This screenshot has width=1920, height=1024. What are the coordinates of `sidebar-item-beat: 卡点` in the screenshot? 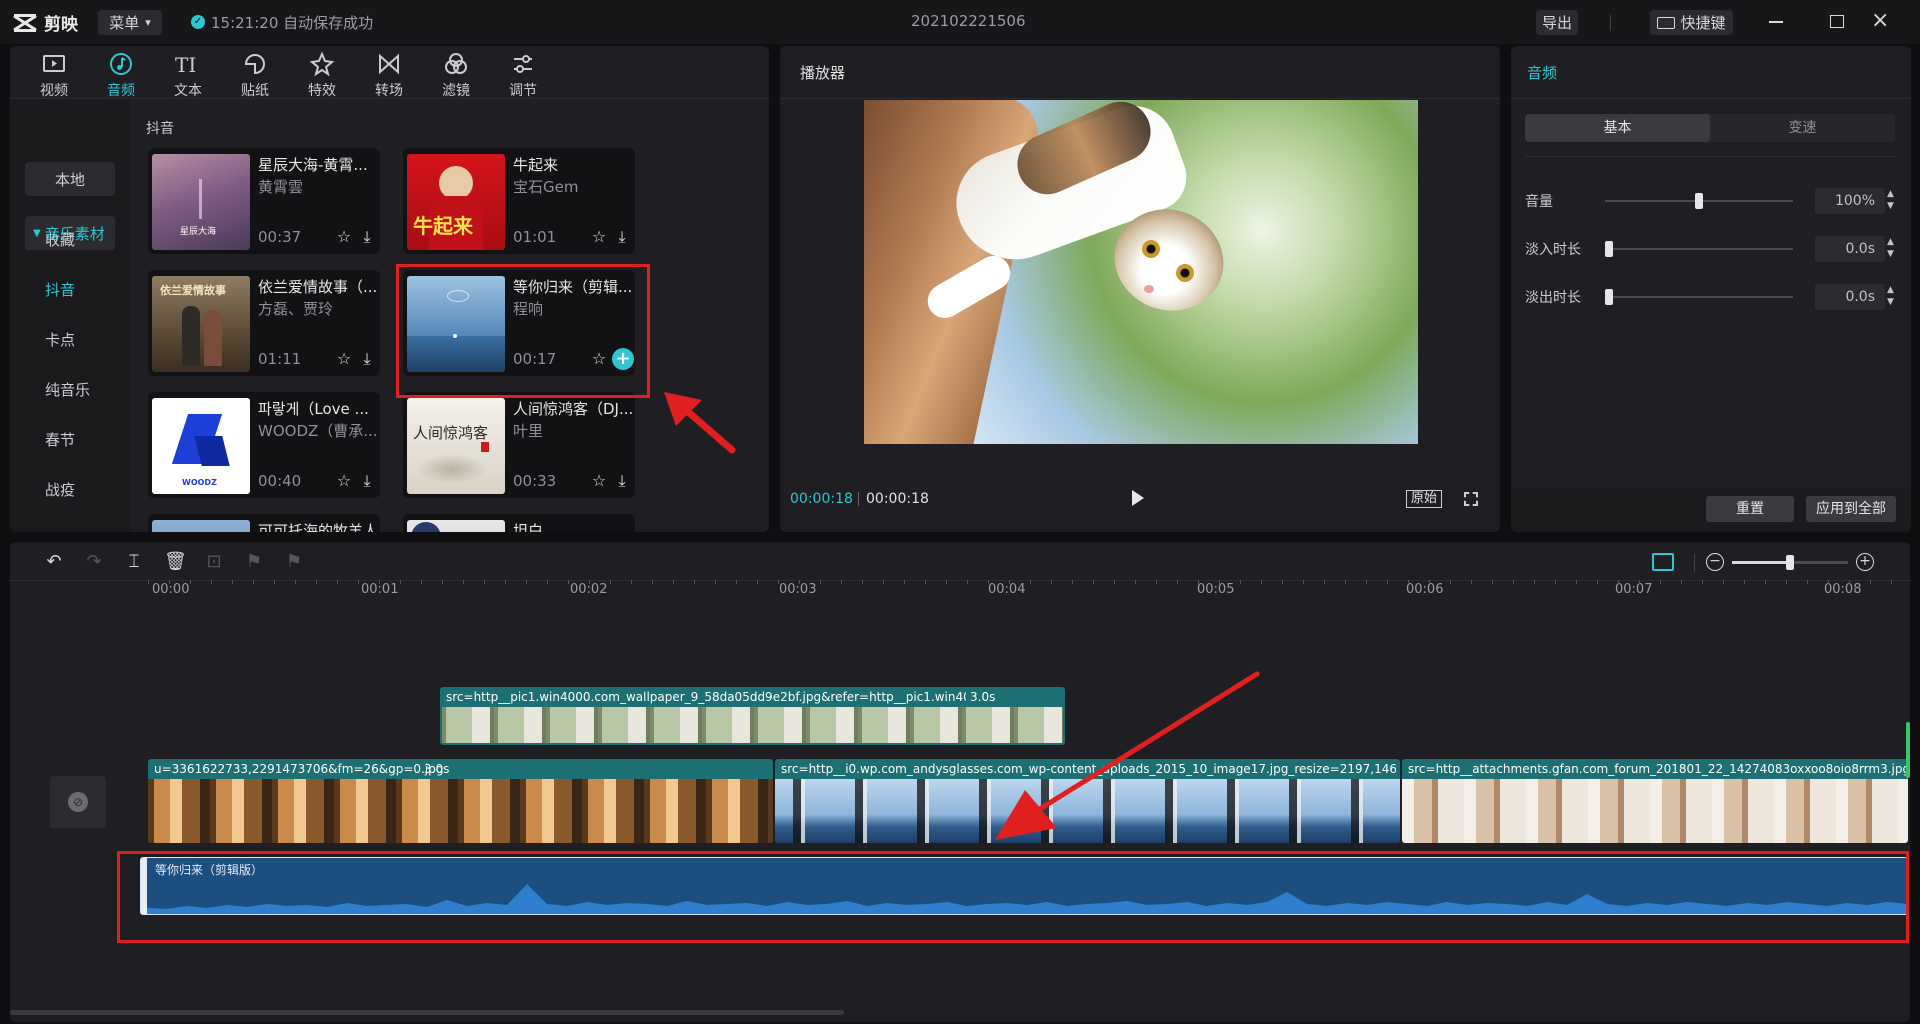 It's located at (70, 339).